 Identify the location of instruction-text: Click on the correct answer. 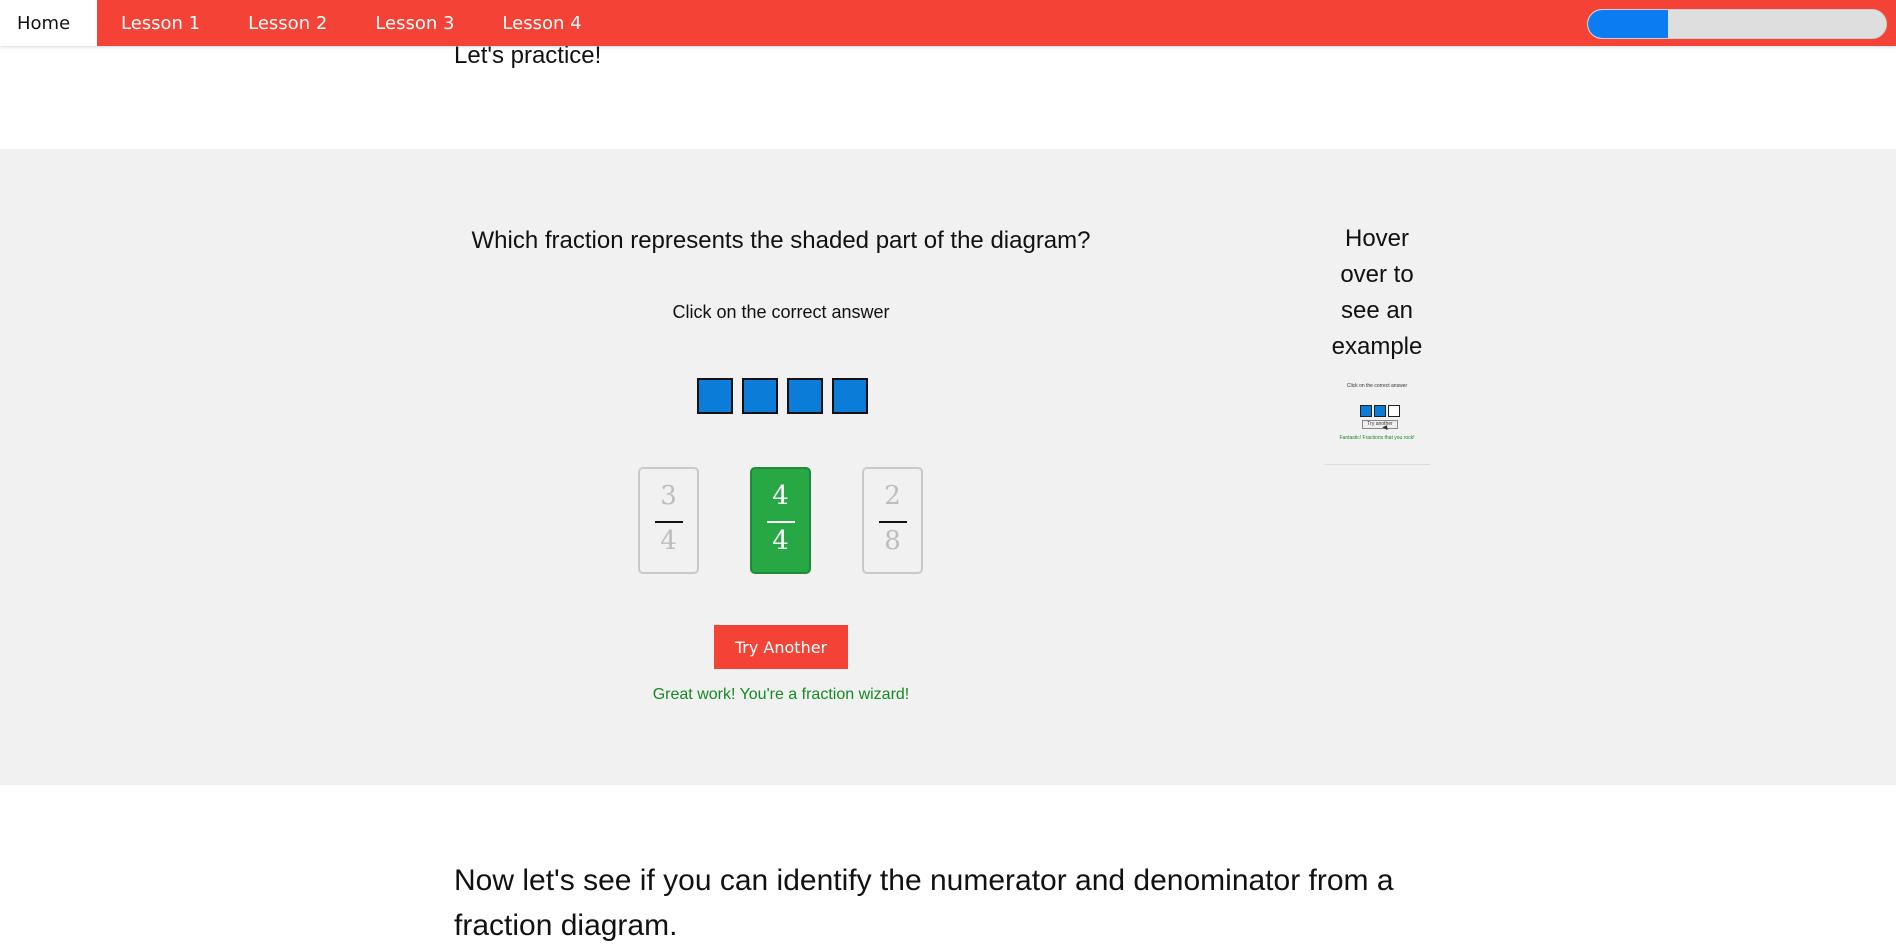
(781, 312).